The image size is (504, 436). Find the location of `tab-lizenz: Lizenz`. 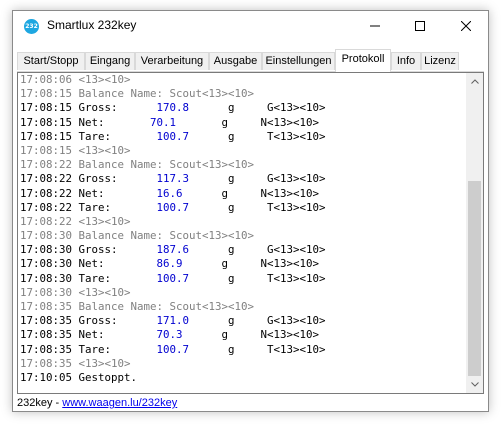

tab-lizenz: Lizenz is located at coordinates (440, 61).